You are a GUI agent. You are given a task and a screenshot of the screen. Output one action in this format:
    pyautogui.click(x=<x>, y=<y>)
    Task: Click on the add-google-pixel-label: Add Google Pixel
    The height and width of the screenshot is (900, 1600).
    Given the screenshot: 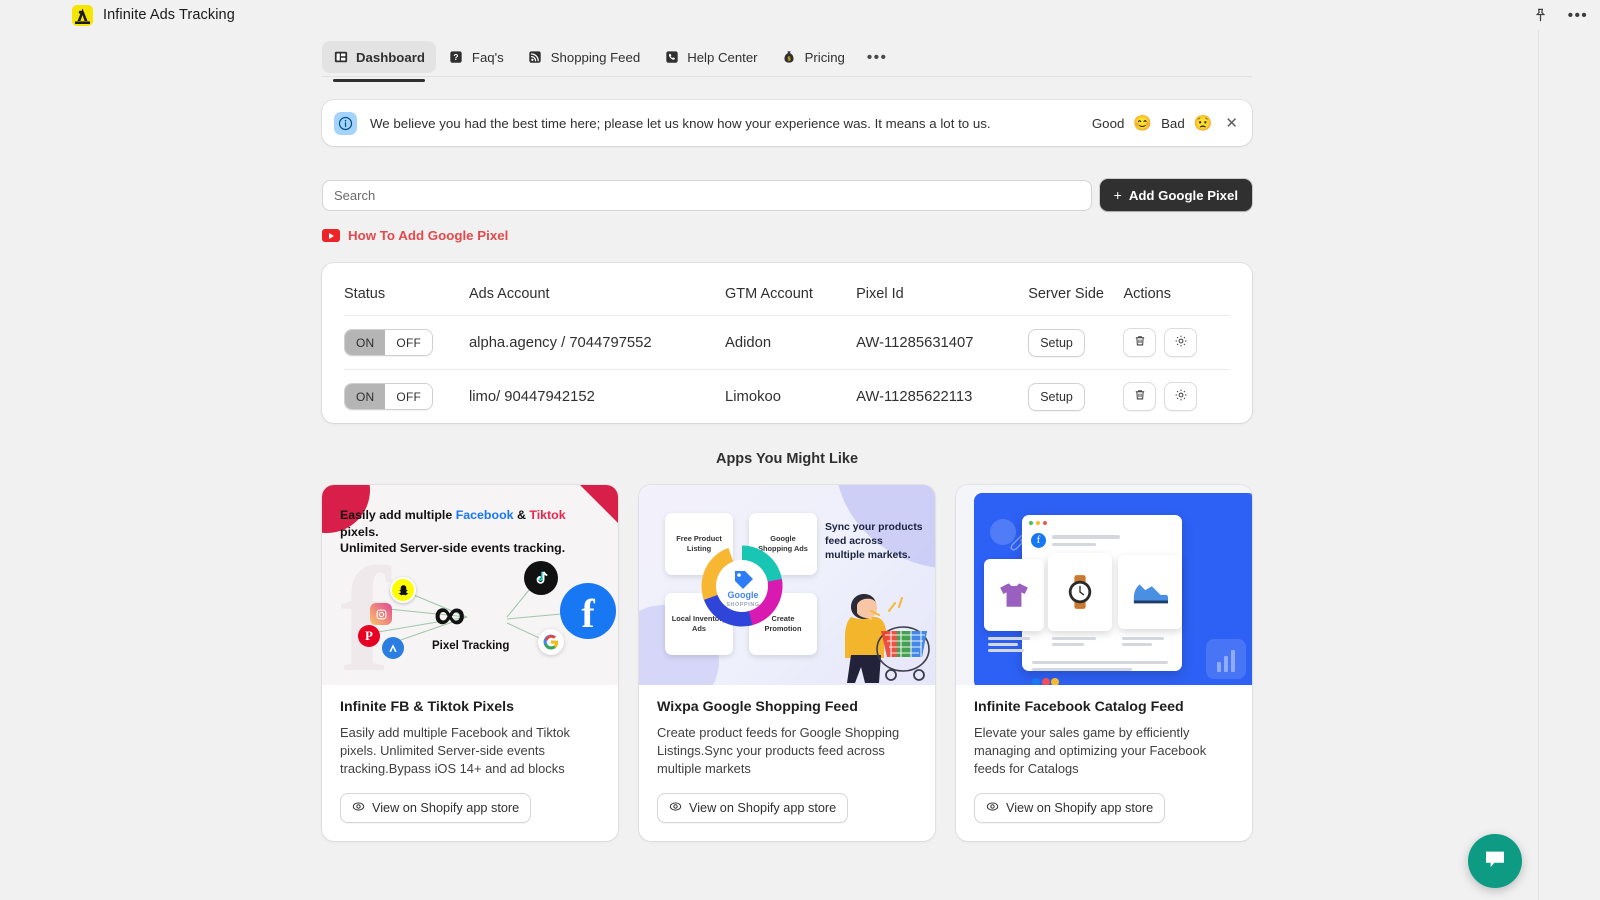 What is the action you would take?
    pyautogui.click(x=1183, y=195)
    